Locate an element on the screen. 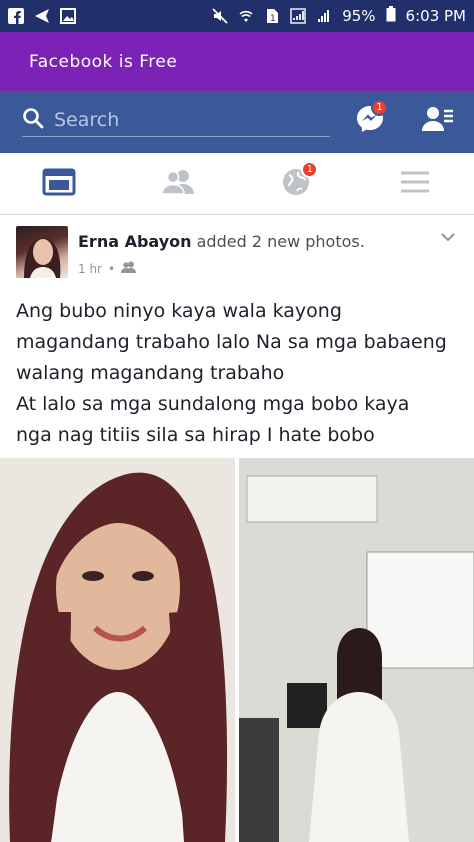  search-bar is located at coordinates (176, 120).